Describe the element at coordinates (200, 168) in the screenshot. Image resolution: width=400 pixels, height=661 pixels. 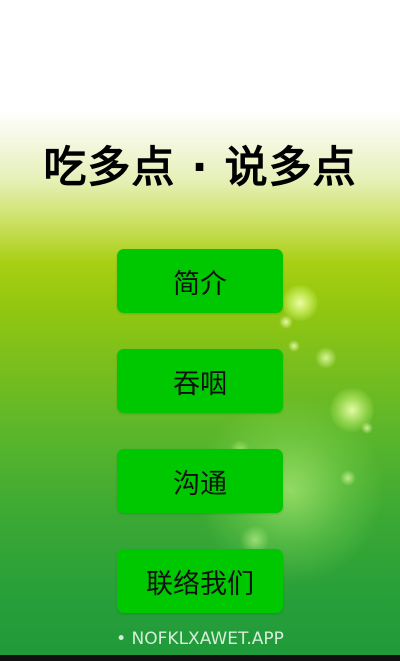
I see `page-title: 吃多点 · 说多点` at that location.